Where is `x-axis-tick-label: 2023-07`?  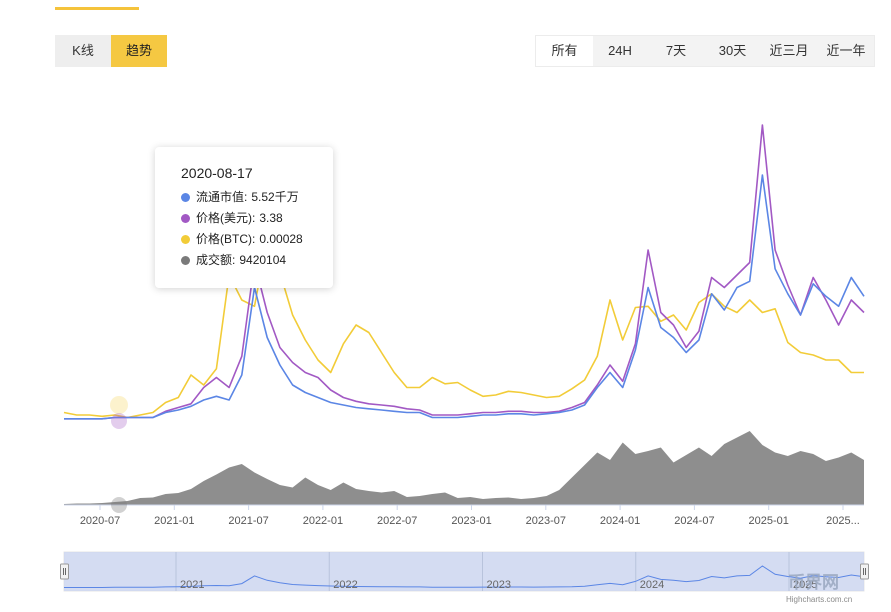 x-axis-tick-label: 2023-07 is located at coordinates (546, 521).